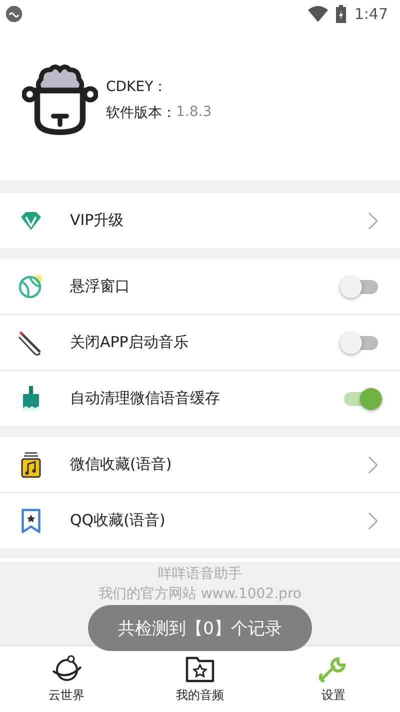 Image resolution: width=400 pixels, height=712 pixels. I want to click on nav-tab: 我的音频, so click(200, 679).